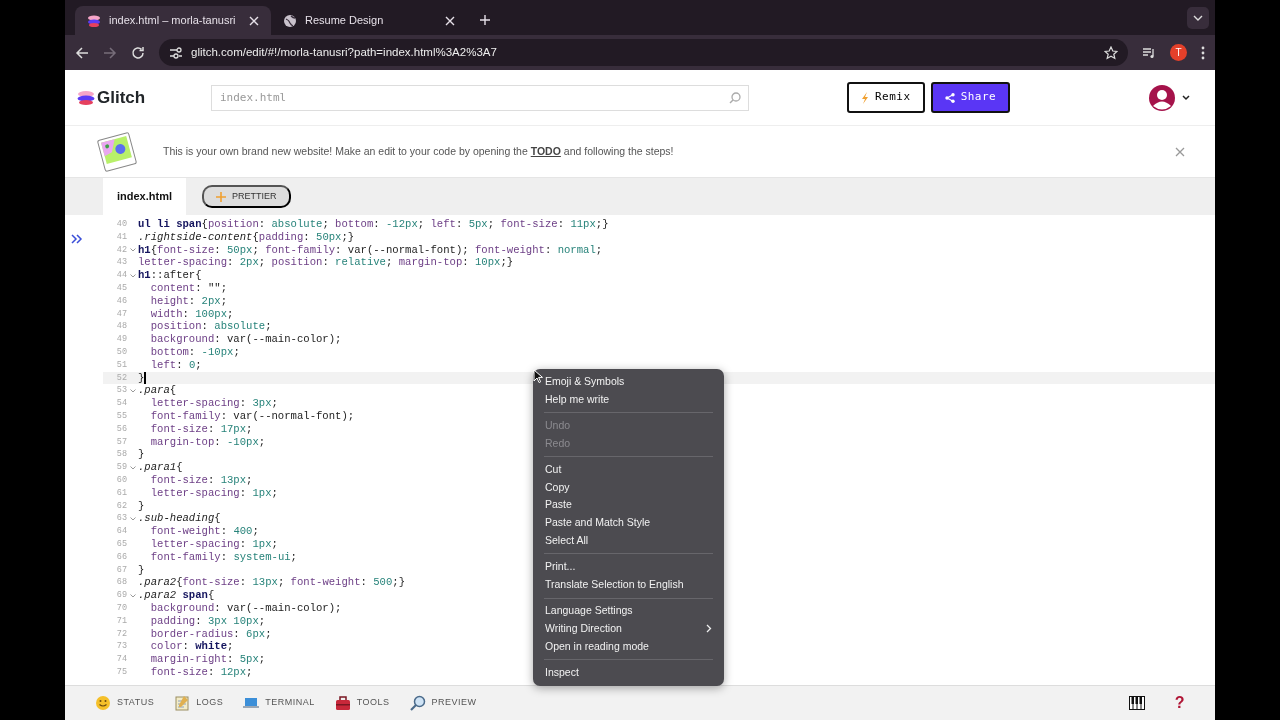 This screenshot has width=1280, height=720. What do you see at coordinates (160, 467) in the screenshot?
I see `code-line: .para1{` at bounding box center [160, 467].